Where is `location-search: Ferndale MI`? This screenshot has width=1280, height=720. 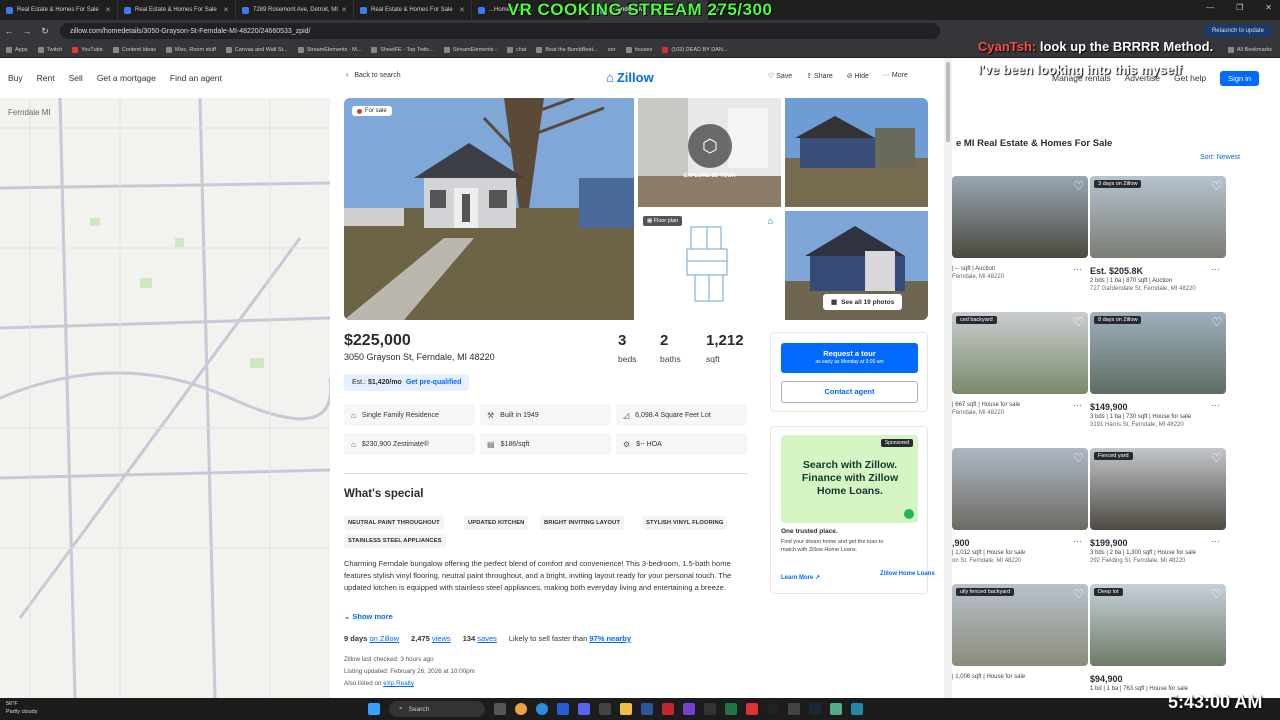
location-search: Ferndale MI is located at coordinates (29, 112).